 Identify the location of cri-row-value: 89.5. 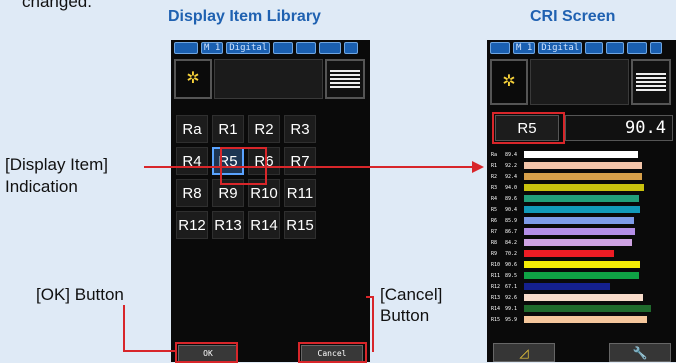
(511, 275).